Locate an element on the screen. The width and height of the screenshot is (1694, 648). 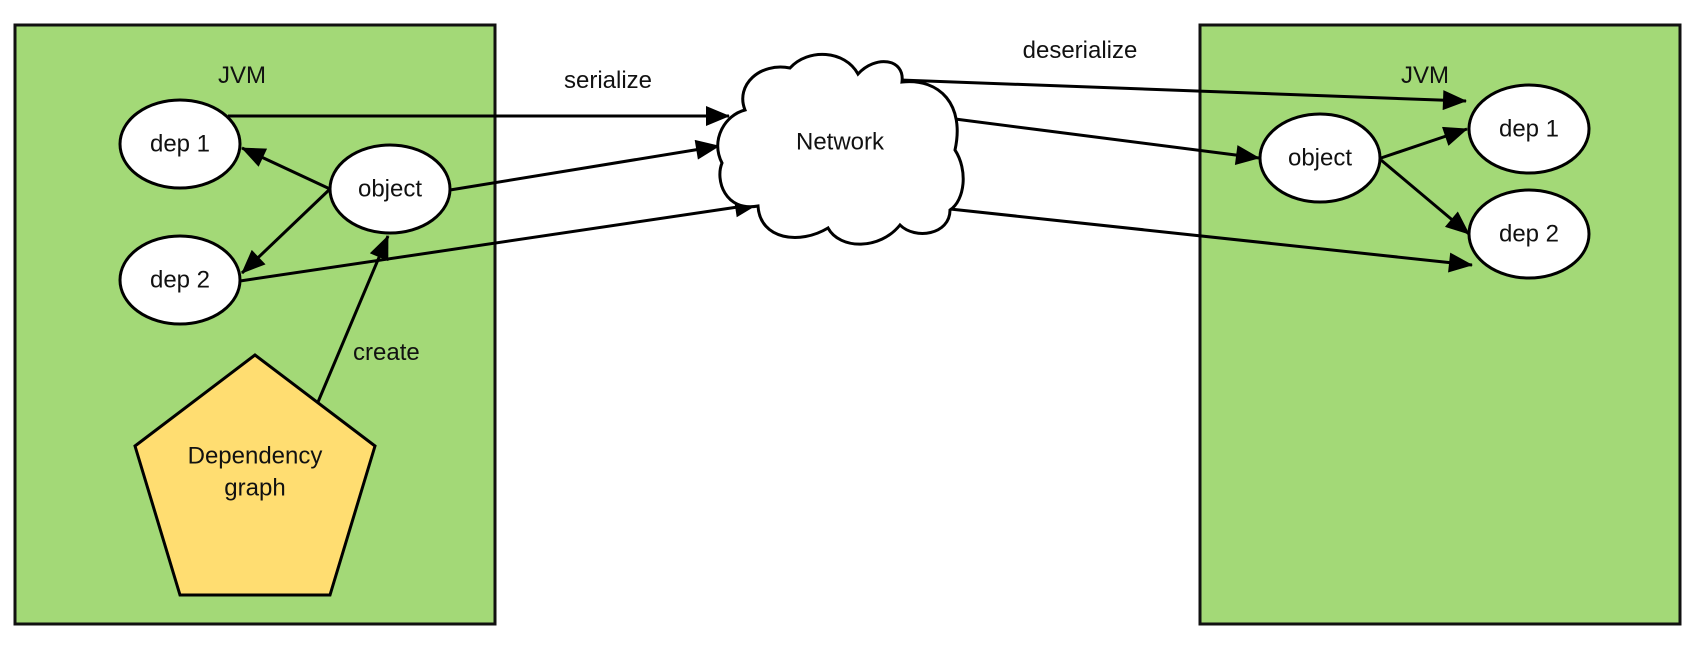
serialize-label: serialize is located at coordinates (608, 80).